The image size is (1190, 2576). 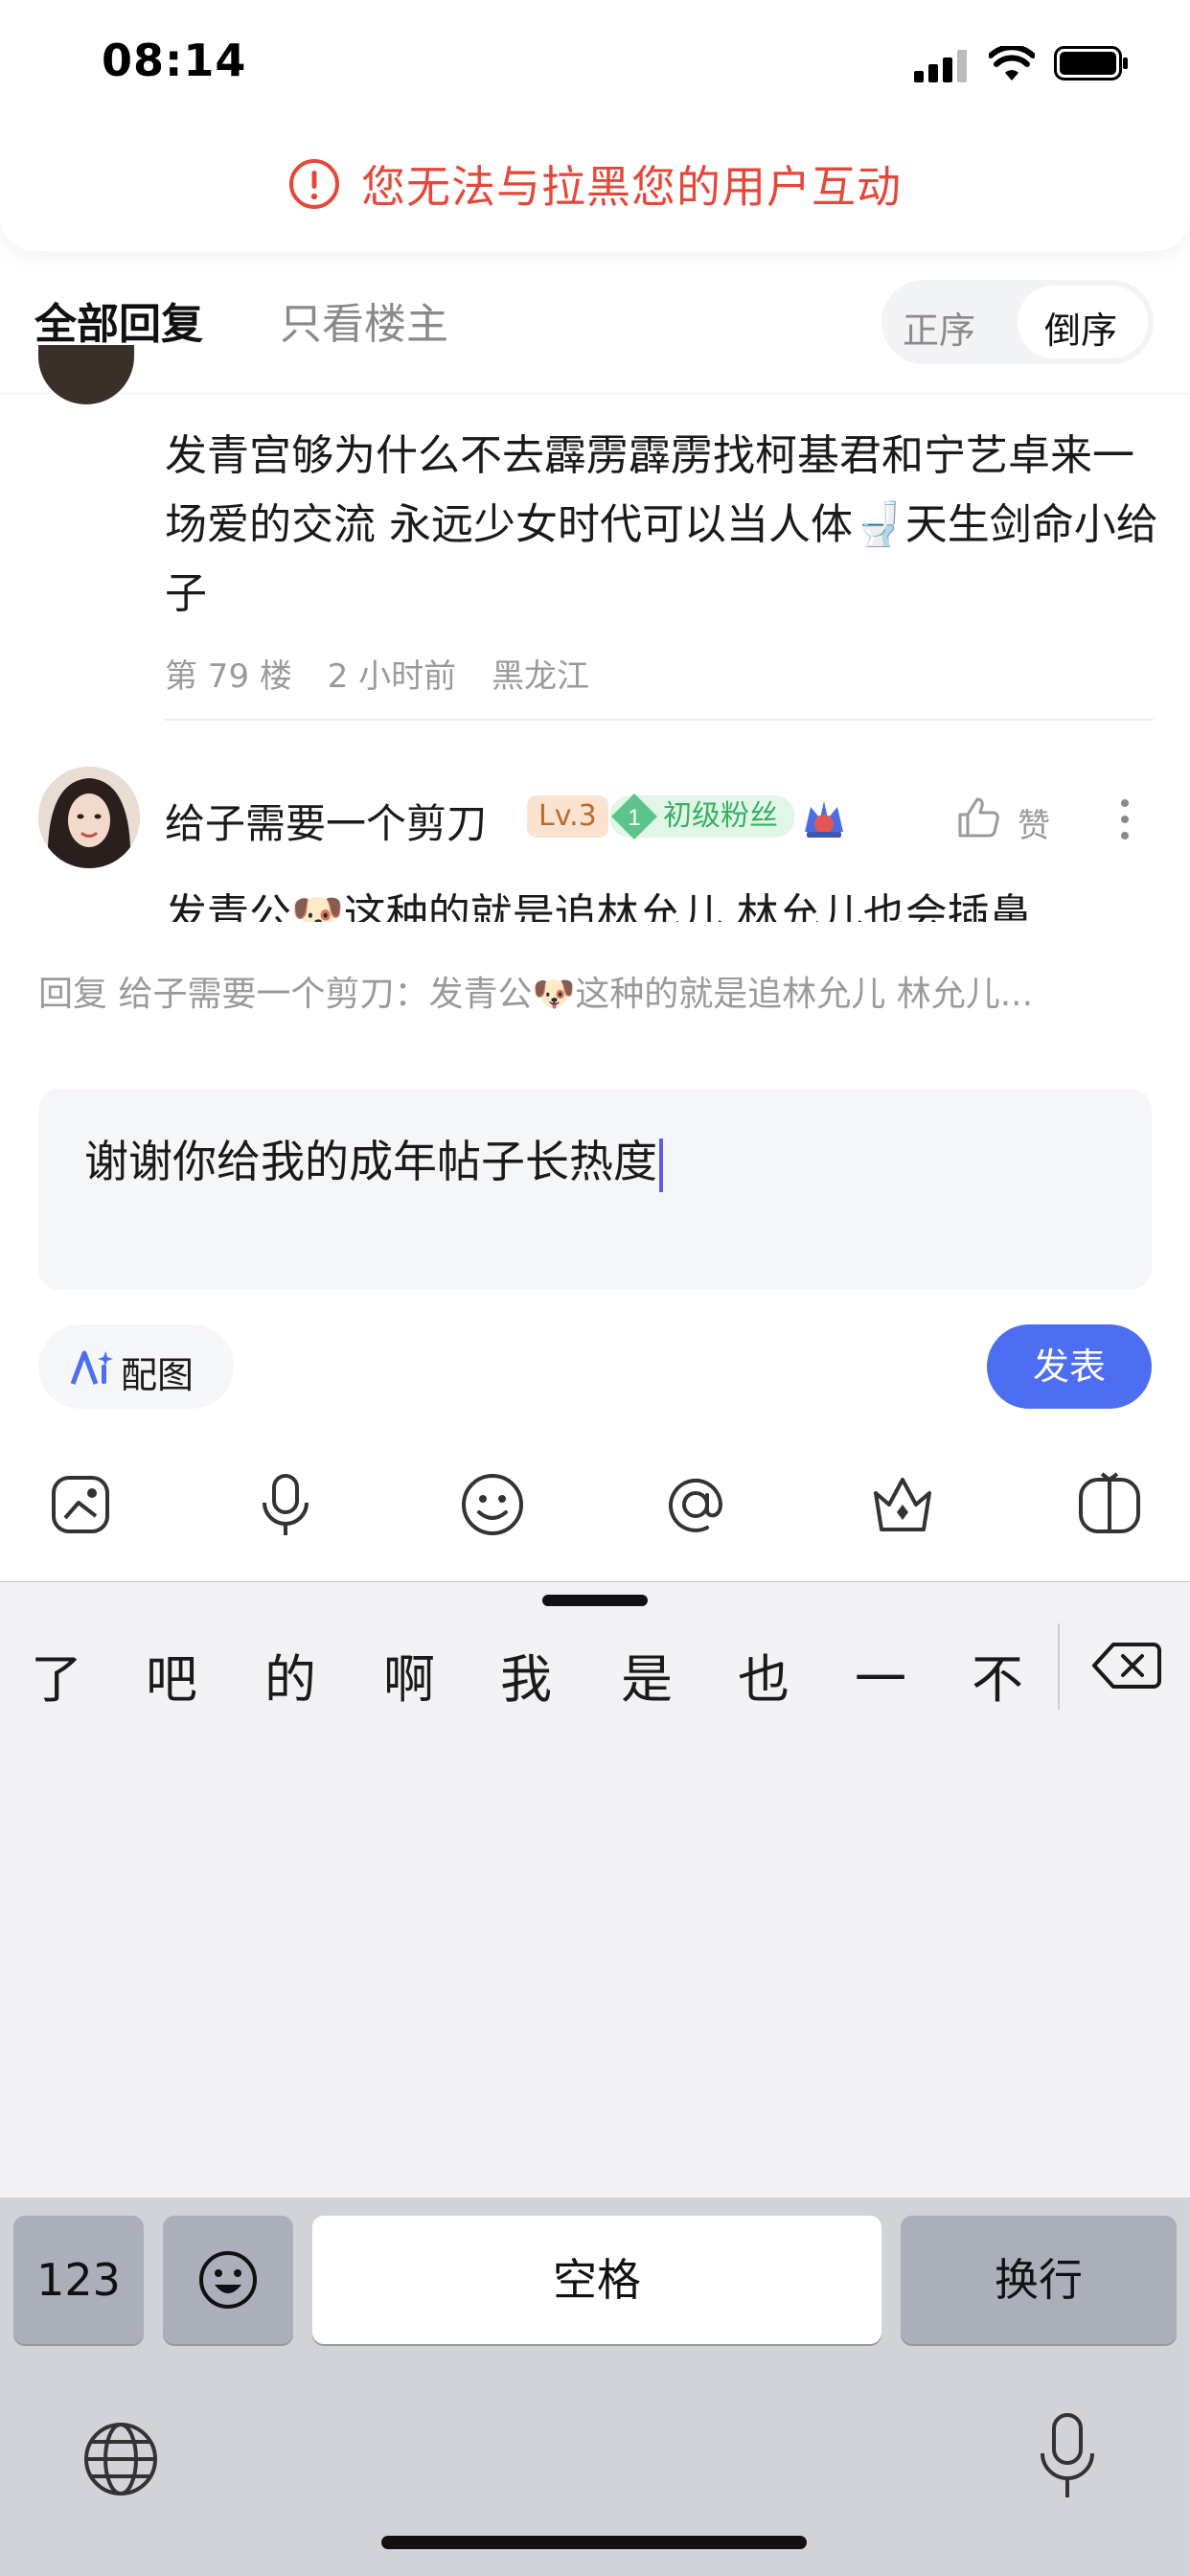 I want to click on svg-text: 1, so click(x=634, y=818).